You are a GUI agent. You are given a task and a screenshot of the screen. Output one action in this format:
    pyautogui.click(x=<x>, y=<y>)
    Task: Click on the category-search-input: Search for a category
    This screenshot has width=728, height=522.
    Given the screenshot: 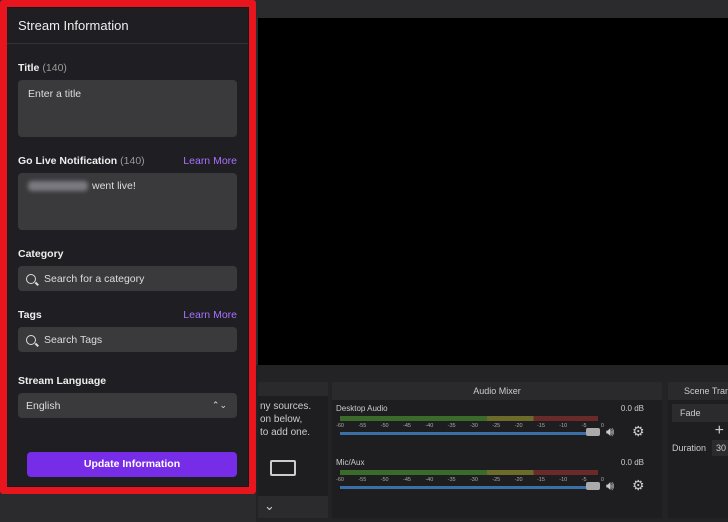 What is the action you would take?
    pyautogui.click(x=127, y=278)
    